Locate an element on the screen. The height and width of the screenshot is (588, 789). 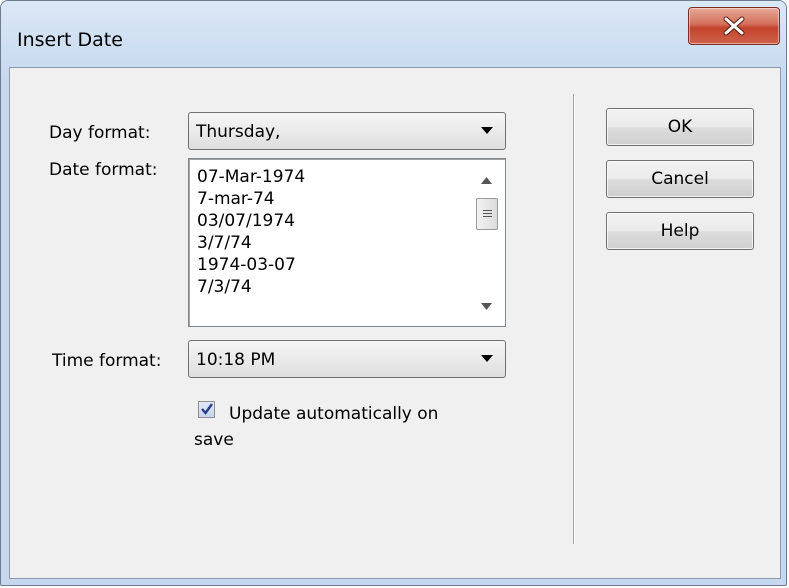
close-button is located at coordinates (734, 26).